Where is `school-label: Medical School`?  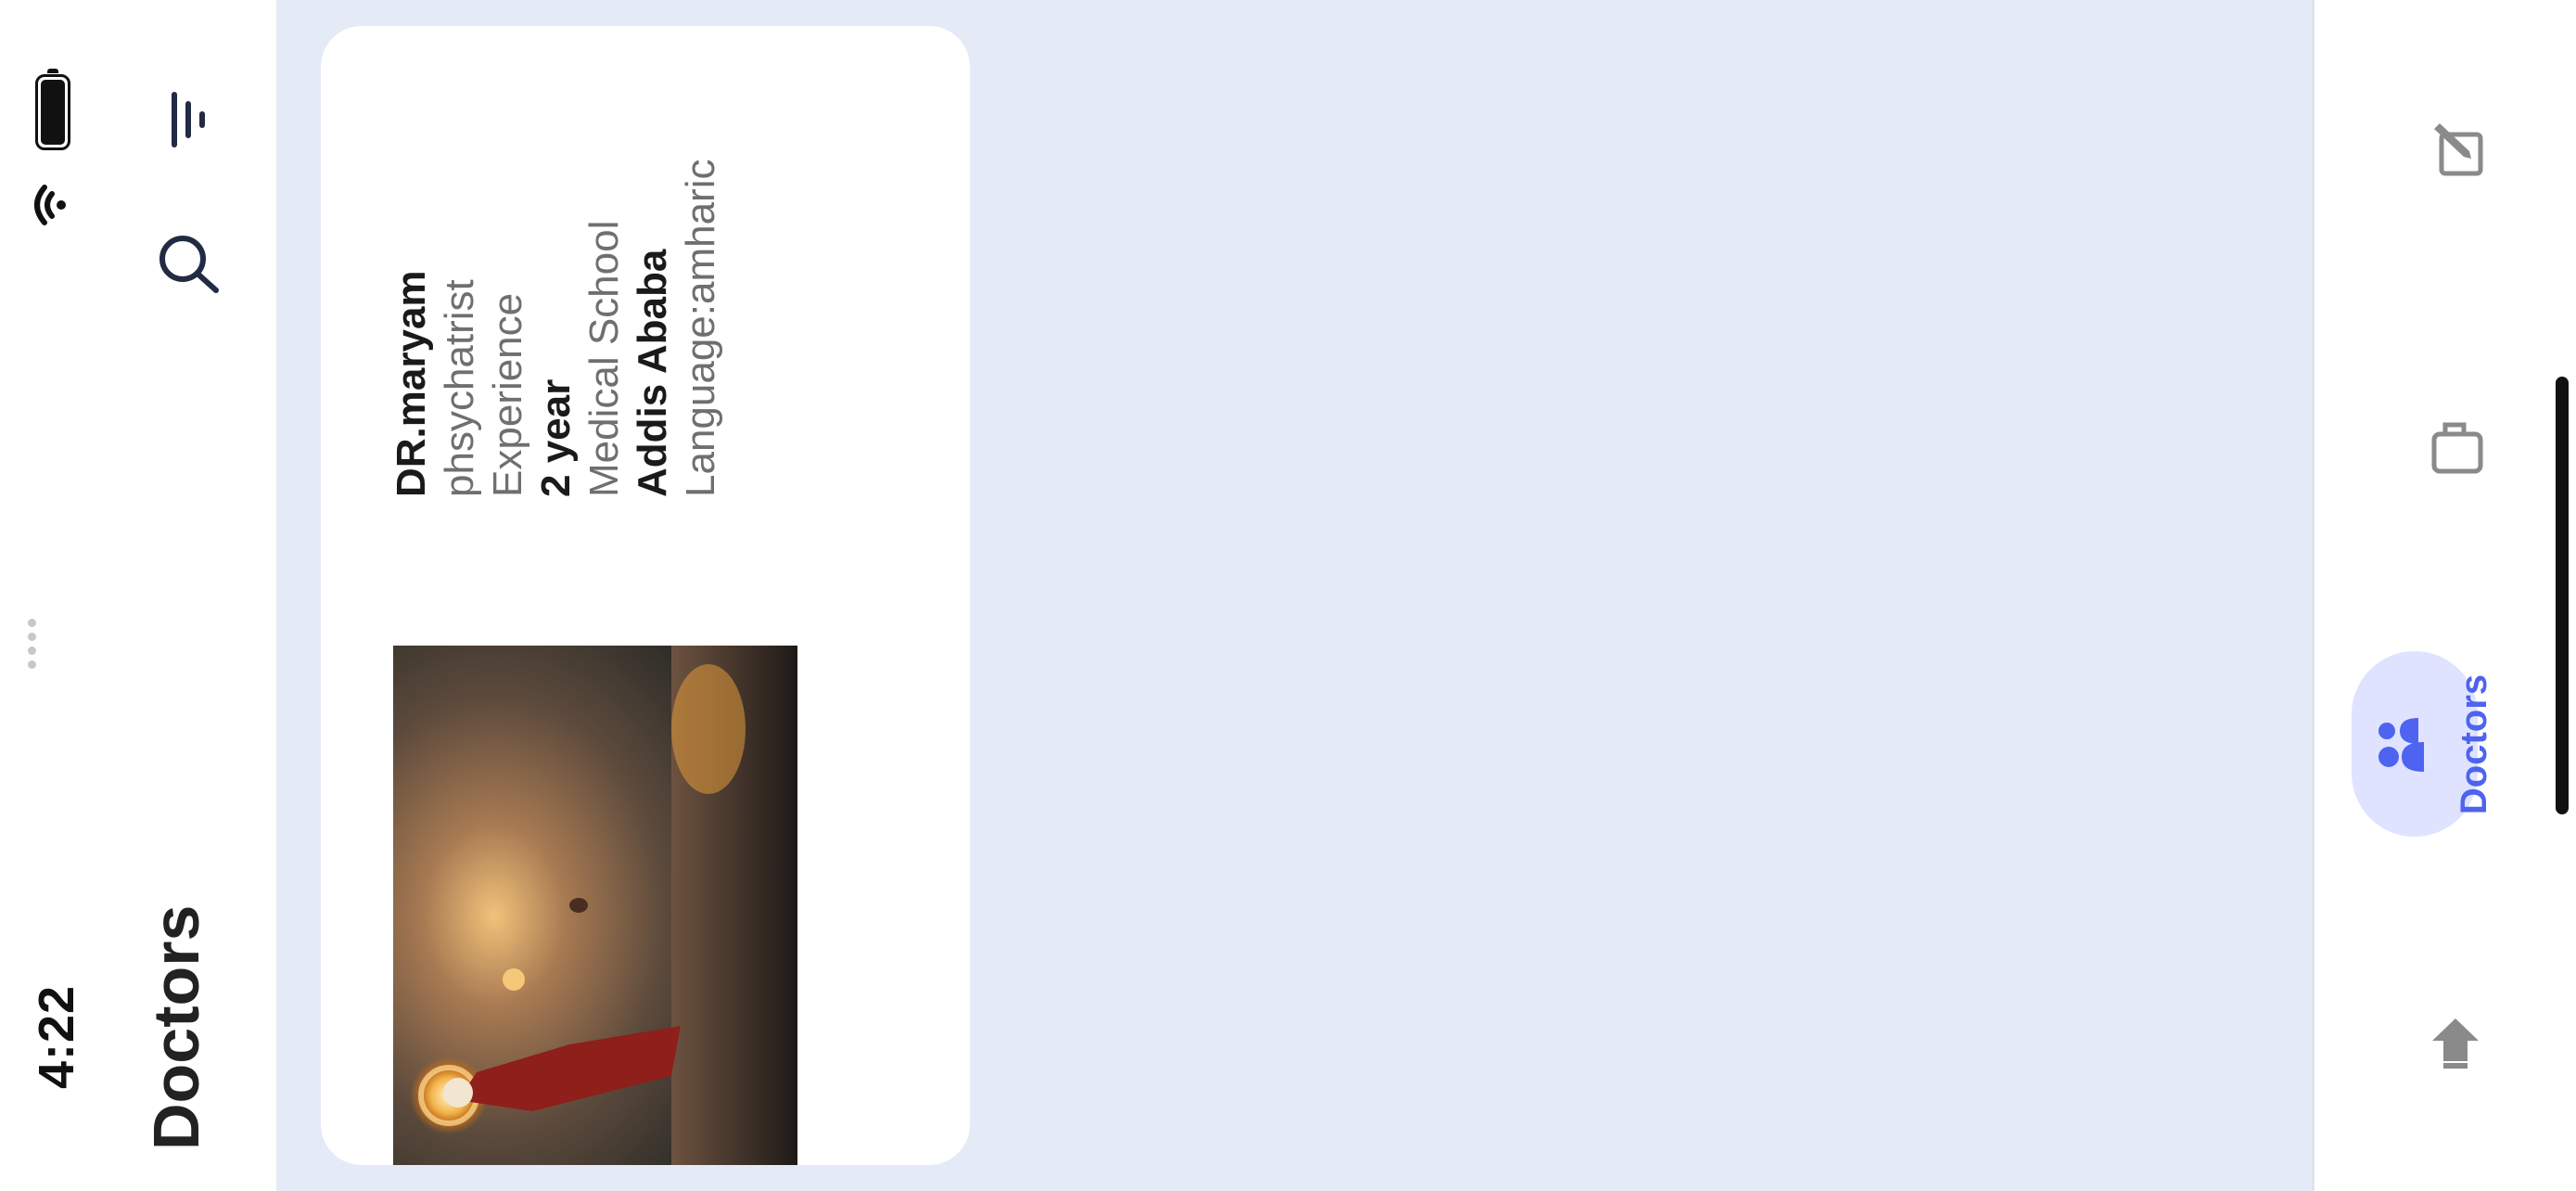 school-label: Medical School is located at coordinates (604, 359).